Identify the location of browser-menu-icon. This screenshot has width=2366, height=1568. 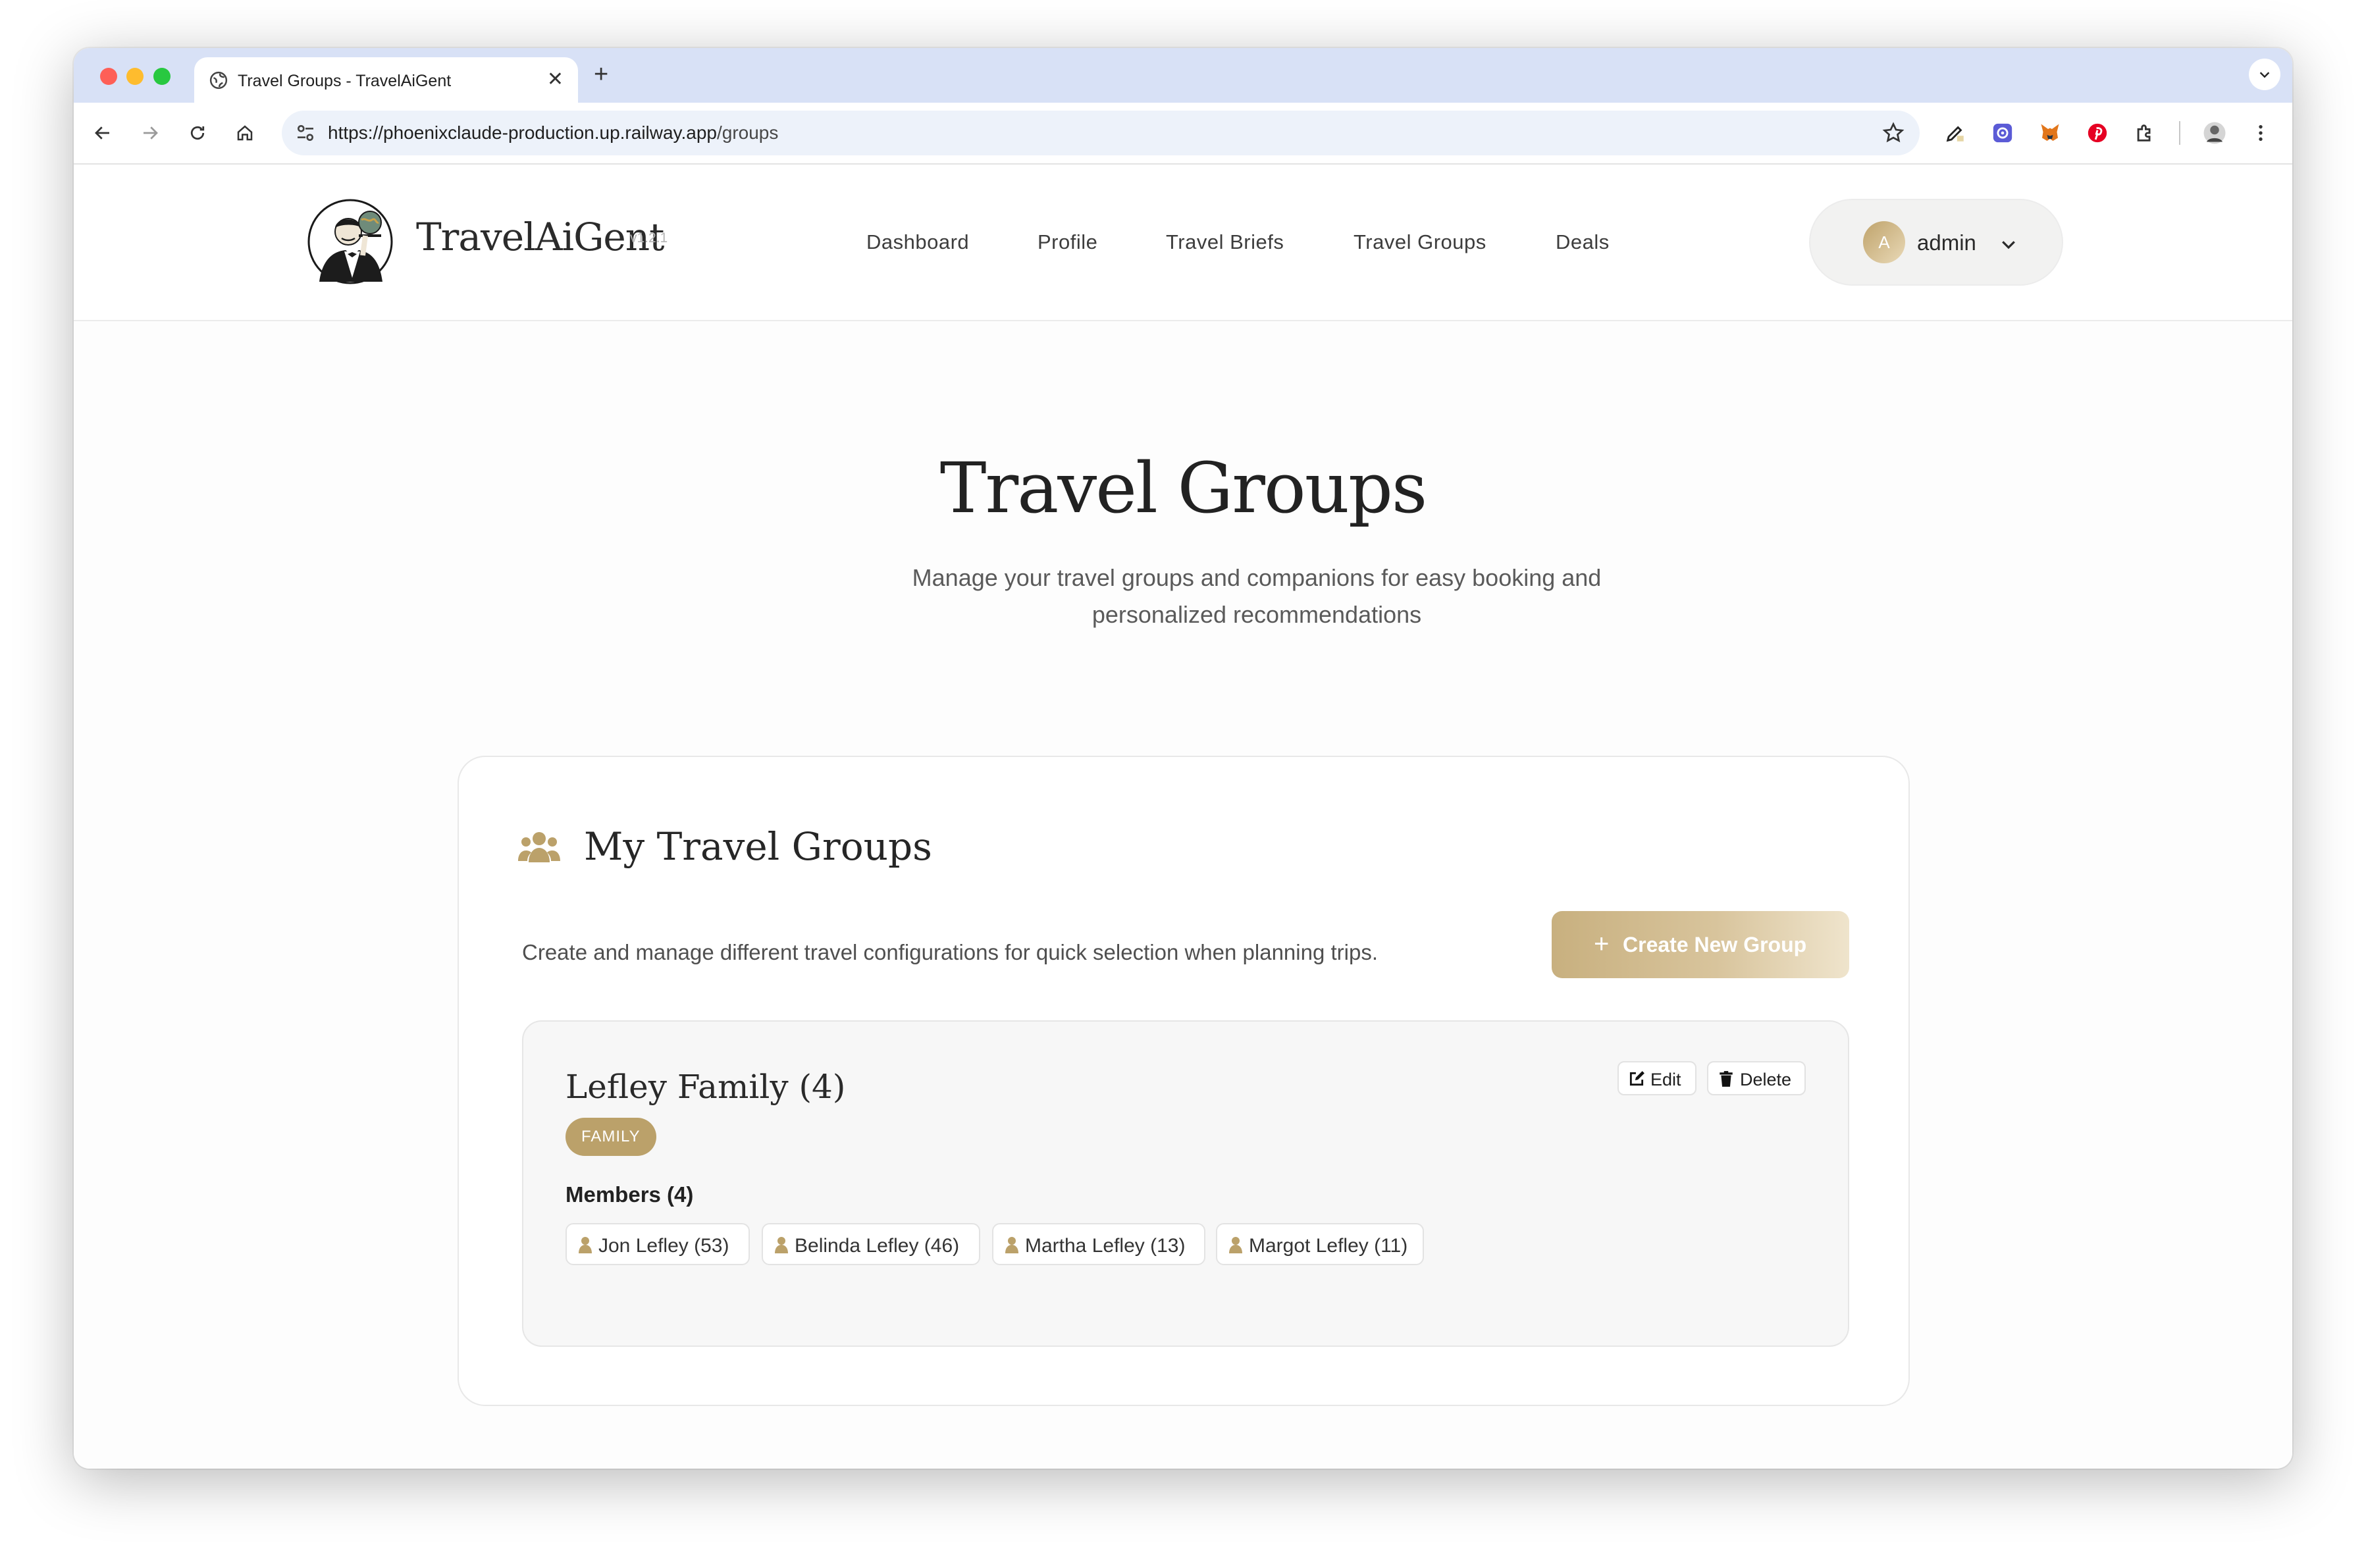
(2261, 133).